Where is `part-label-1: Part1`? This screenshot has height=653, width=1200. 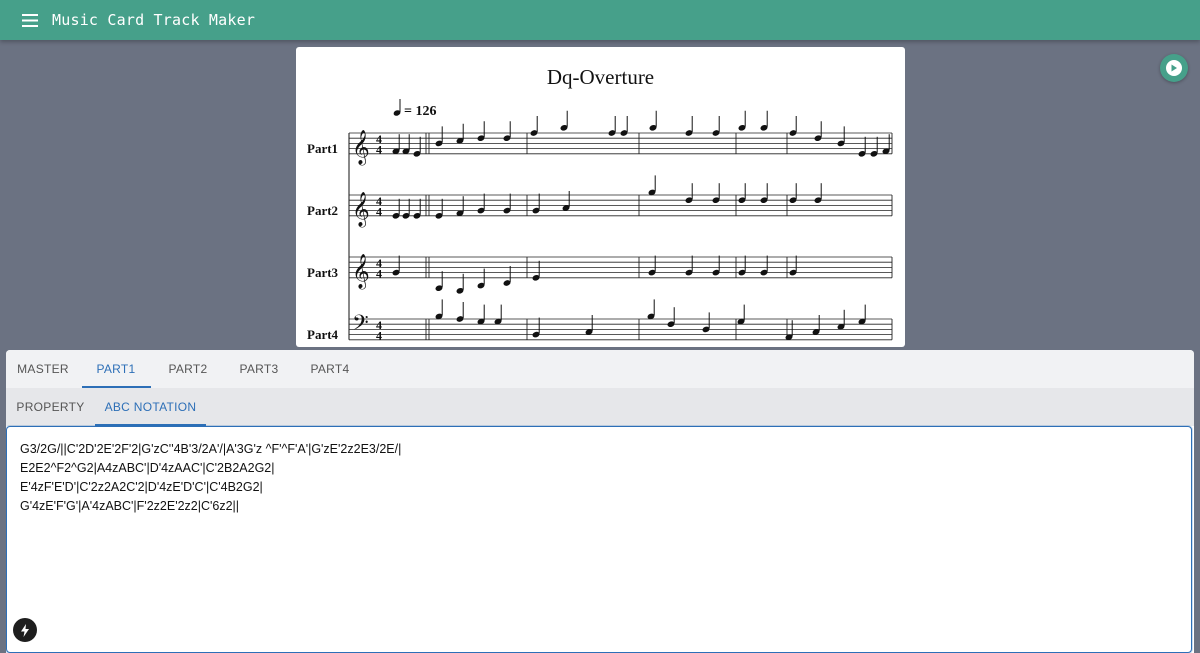
part-label-1: Part1 is located at coordinates (322, 148).